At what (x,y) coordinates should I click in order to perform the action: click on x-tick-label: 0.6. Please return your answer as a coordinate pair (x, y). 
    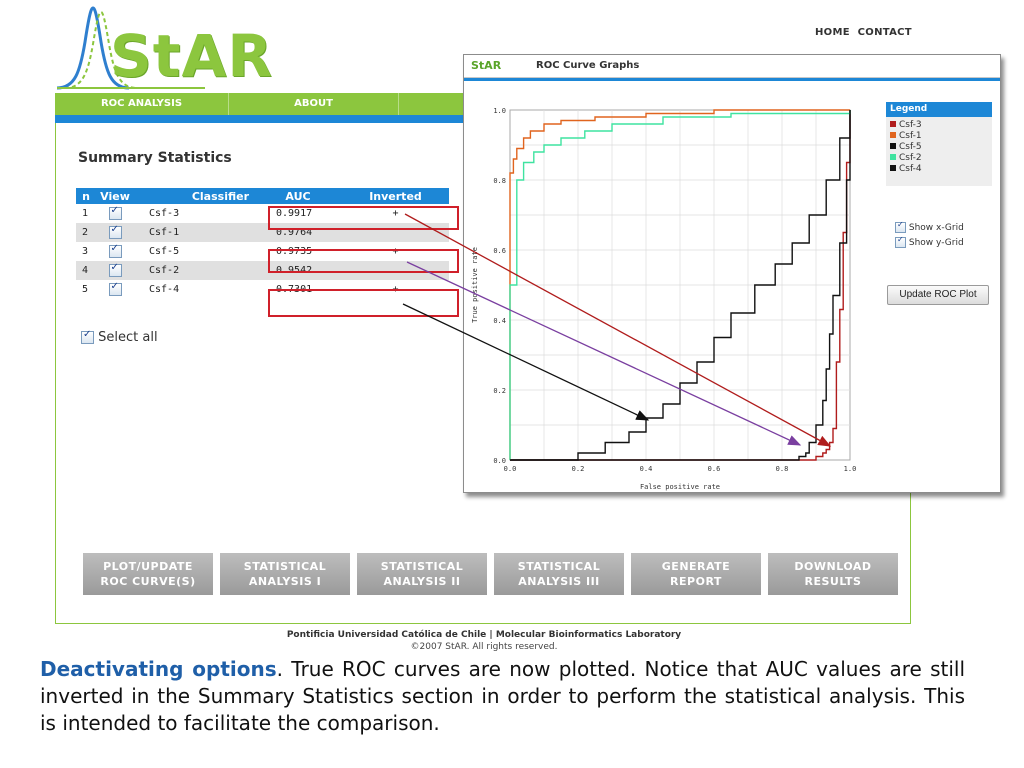
    Looking at the image, I should click on (714, 469).